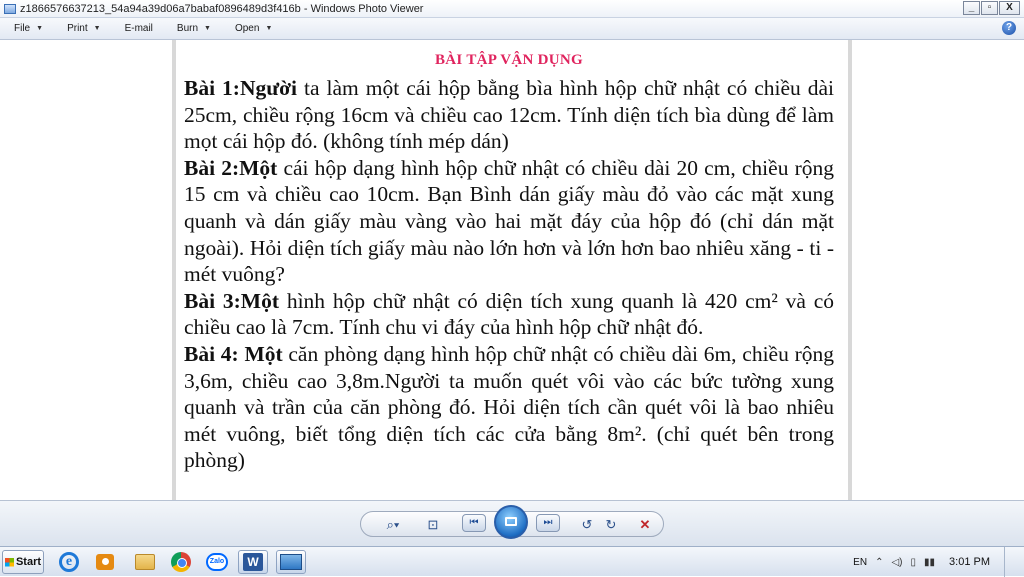 This screenshot has height=577, width=1024. What do you see at coordinates (77, 28) in the screenshot?
I see `menu-print-label: Print` at bounding box center [77, 28].